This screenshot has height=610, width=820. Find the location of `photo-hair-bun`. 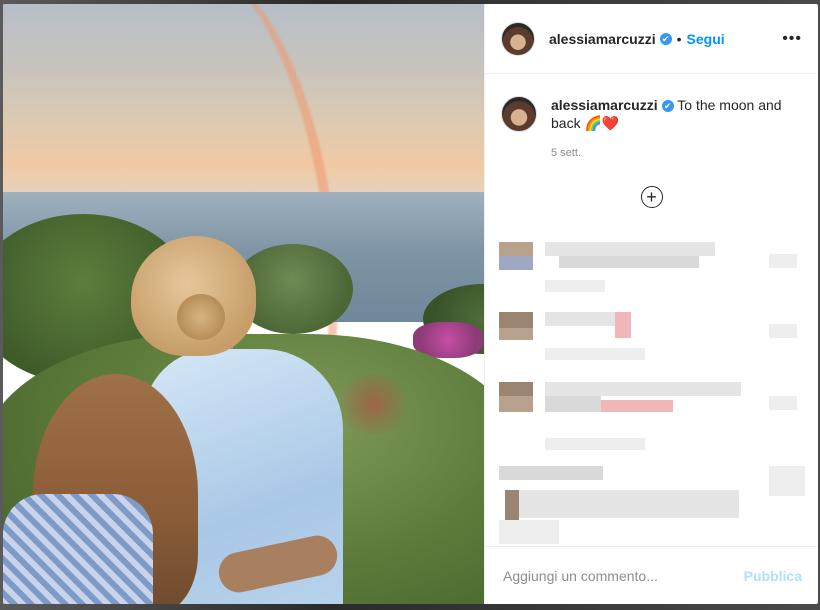

photo-hair-bun is located at coordinates (201, 317).